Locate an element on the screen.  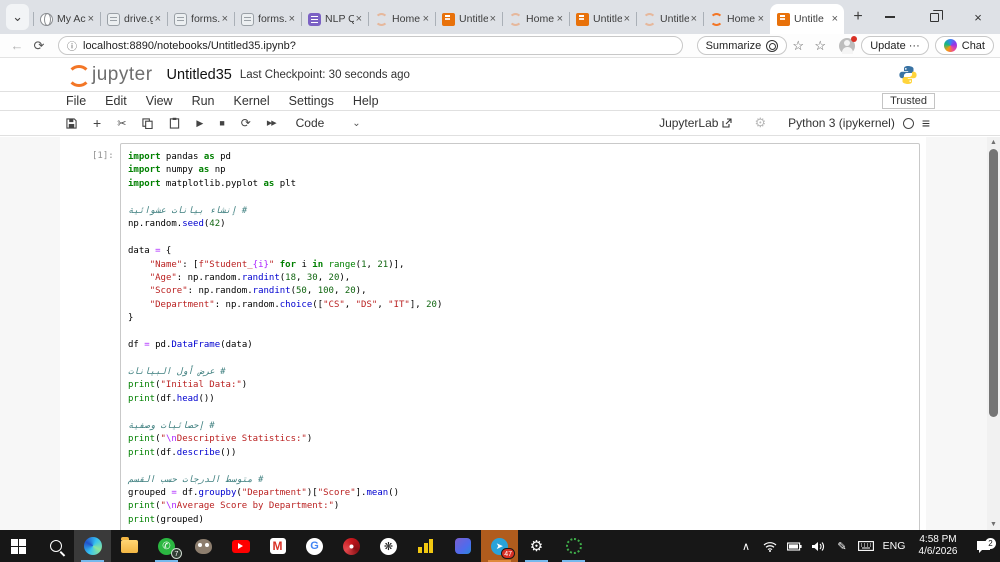
add-cell-button: + is located at coordinates (97, 123).